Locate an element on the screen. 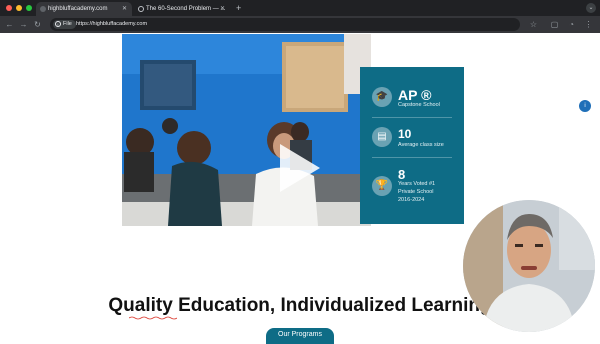  back-arrow-icon: ← is located at coordinates (9, 24).